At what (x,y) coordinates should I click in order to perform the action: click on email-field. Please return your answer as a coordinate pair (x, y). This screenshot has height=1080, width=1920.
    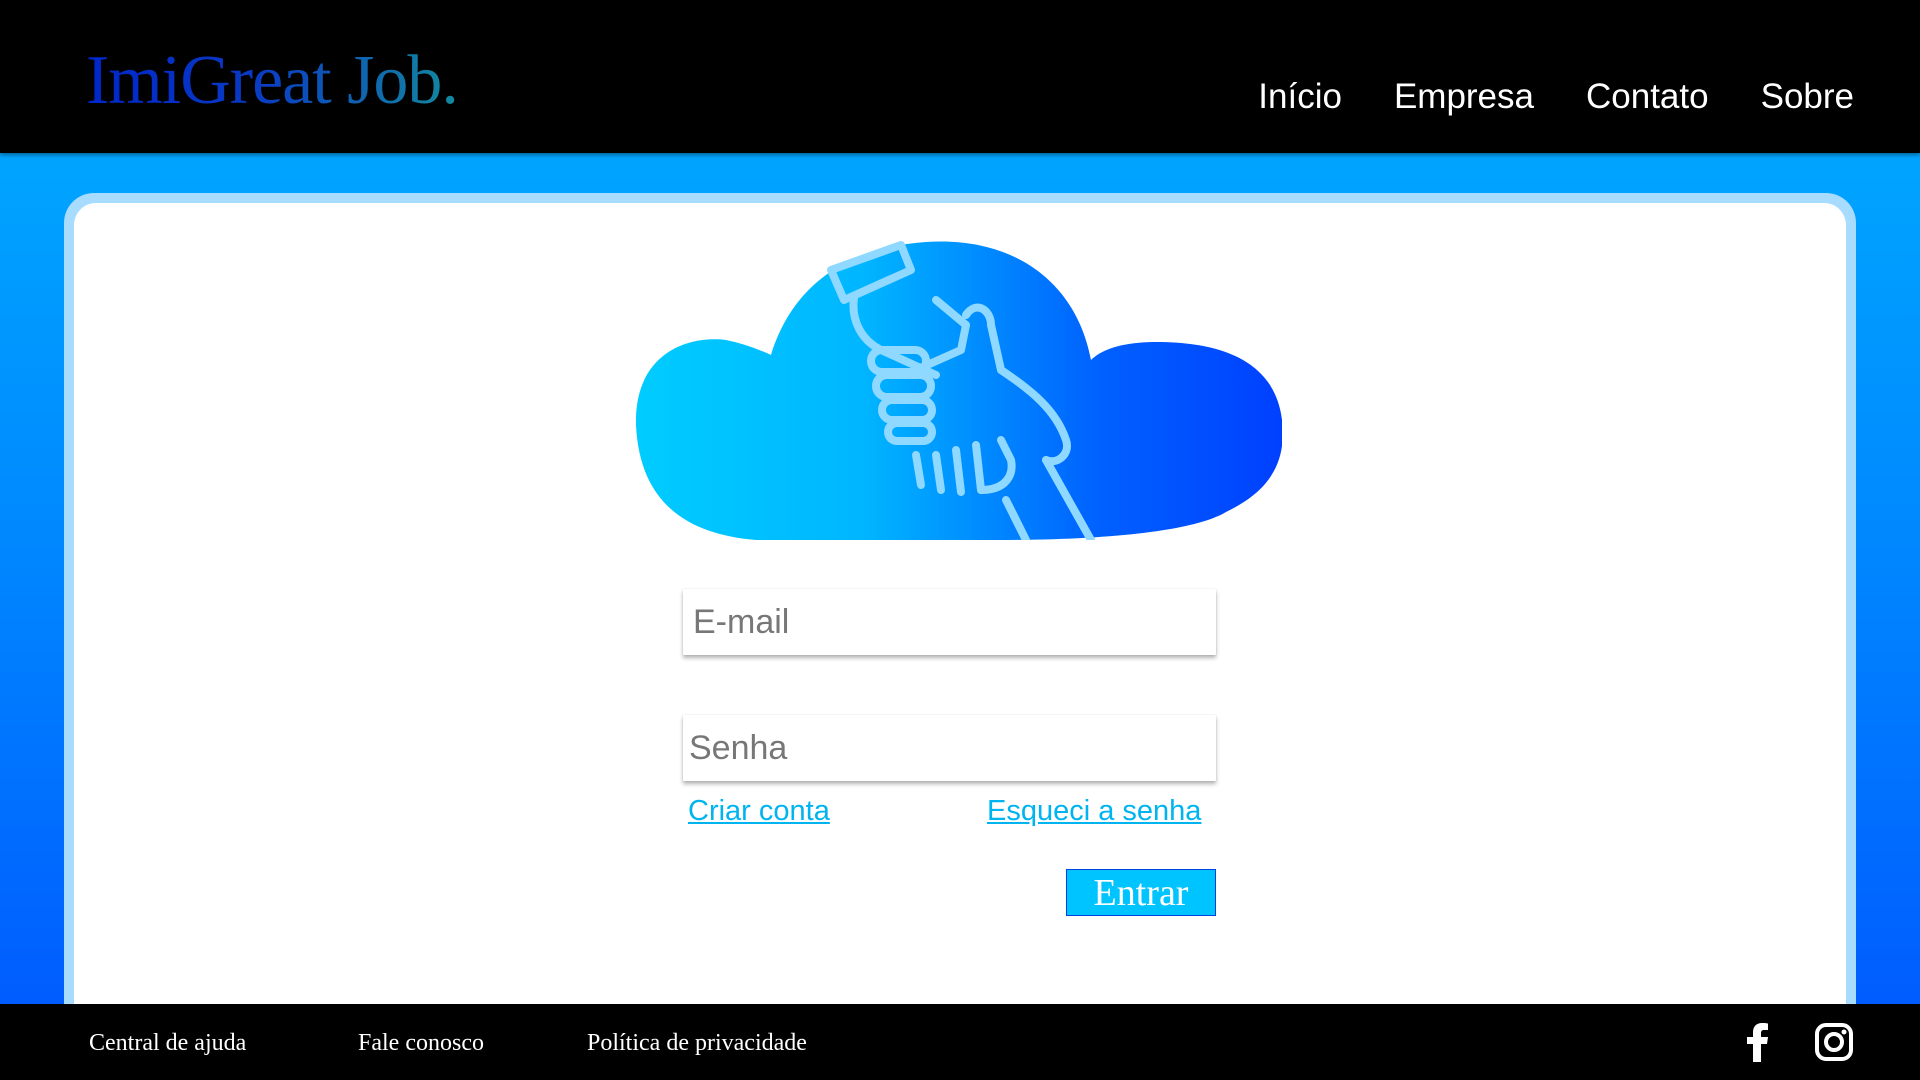
    Looking at the image, I should click on (949, 622).